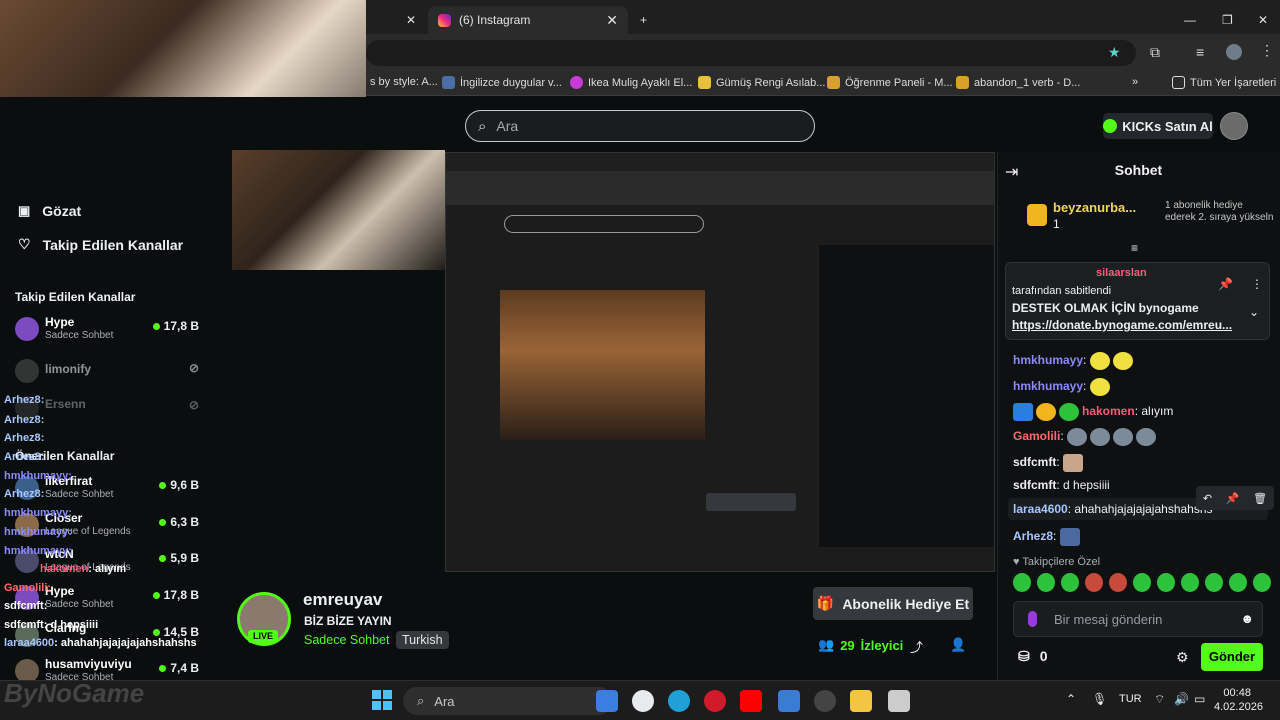 Image resolution: width=1280 pixels, height=720 pixels. I want to click on search-input: ⌕ Ara, so click(640, 126).